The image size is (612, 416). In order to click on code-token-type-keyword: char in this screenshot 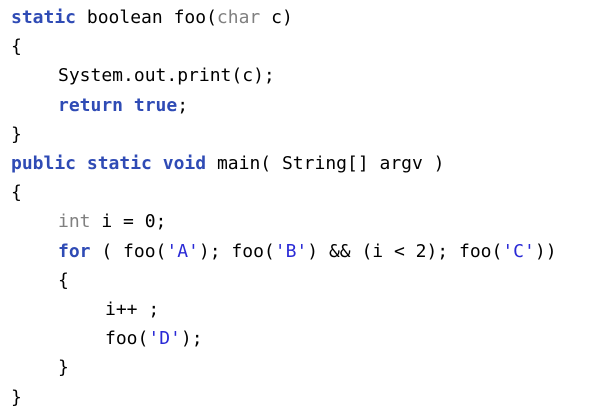, I will do `click(238, 17)`.